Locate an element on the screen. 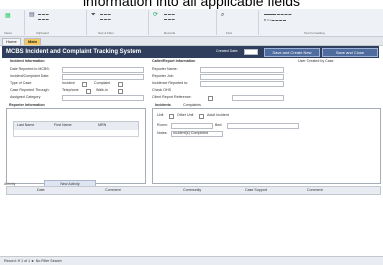 The height and width of the screenshot is (265, 383). bed-field is located at coordinates (263, 126).